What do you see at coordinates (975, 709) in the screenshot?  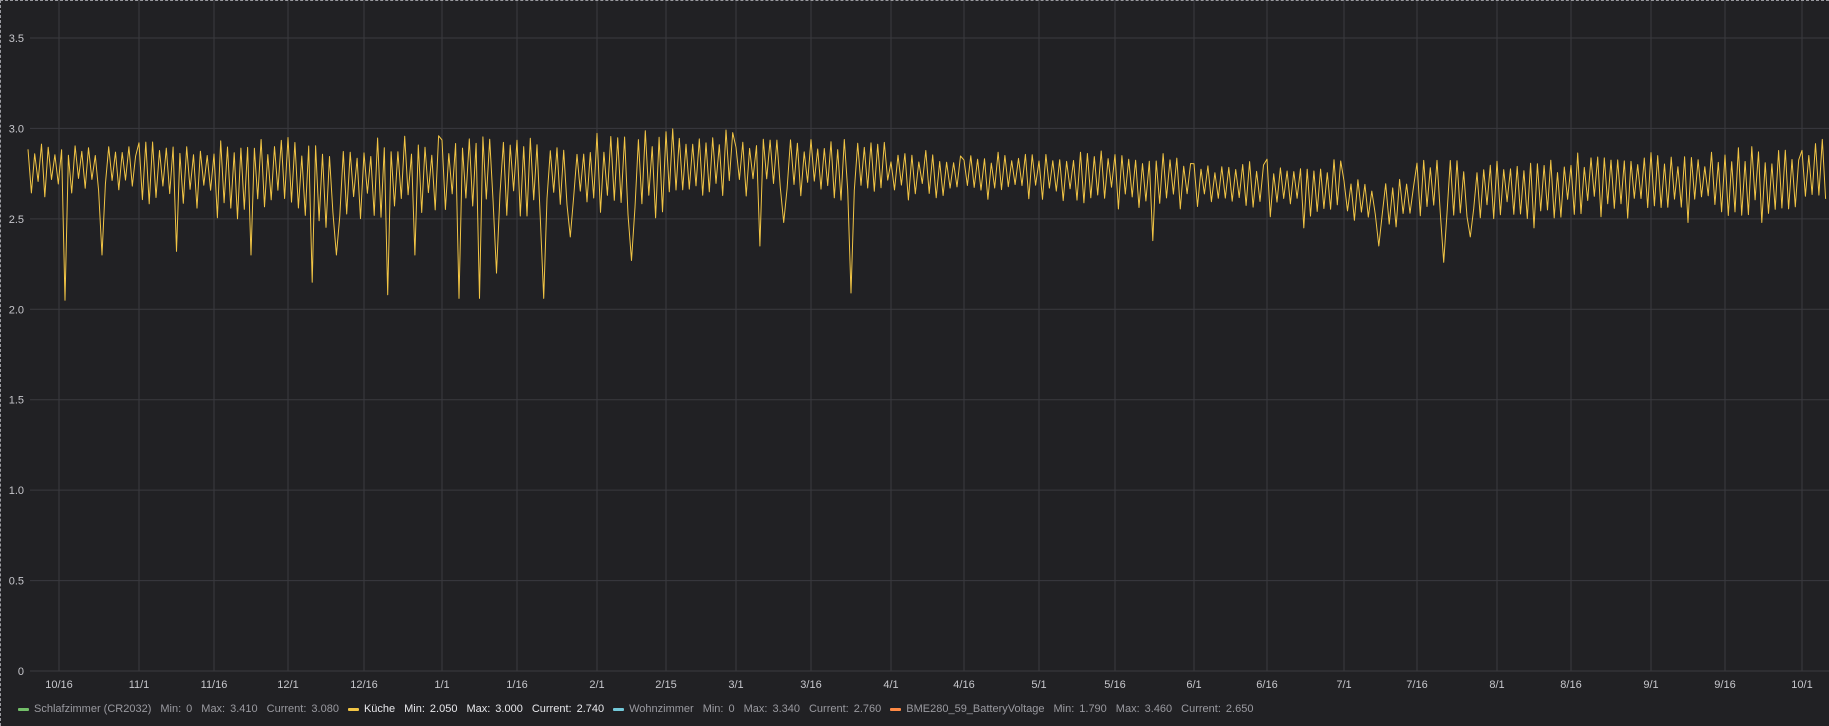 I see `legend-series-name: BME280_59_BatteryVoltage` at bounding box center [975, 709].